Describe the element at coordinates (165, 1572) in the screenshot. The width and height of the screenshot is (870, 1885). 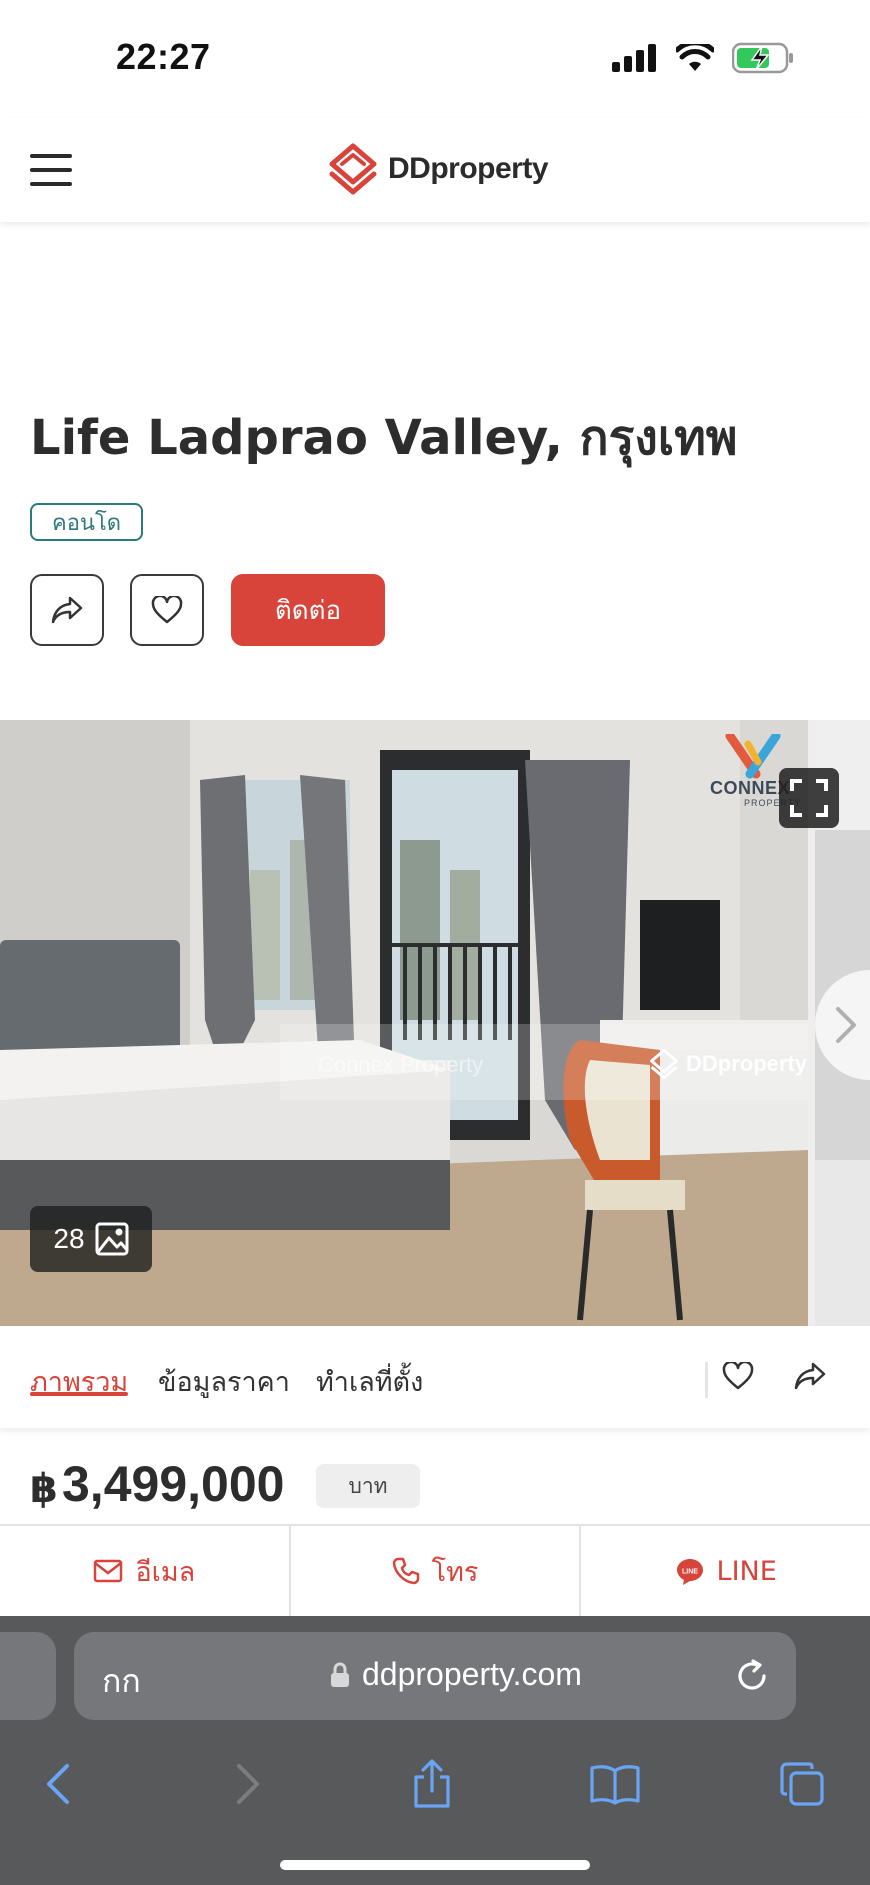
I see `email-label: อีเมล` at that location.